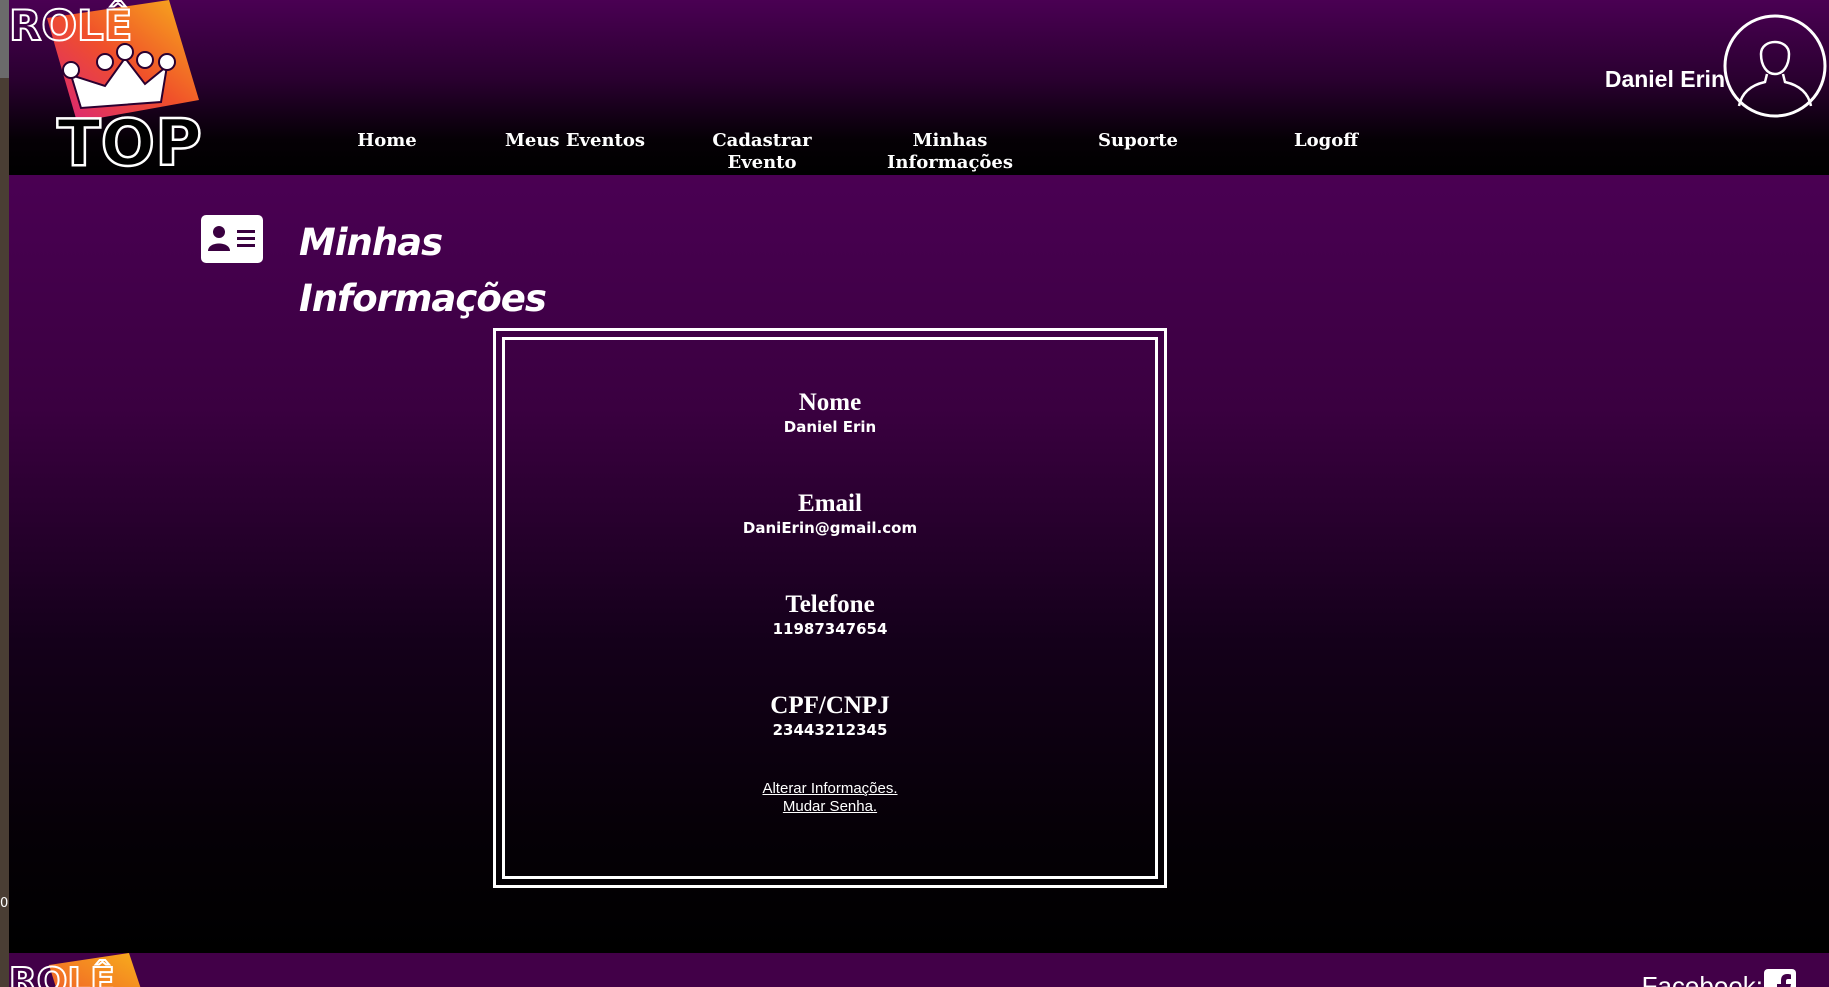  I want to click on id-card-icon, so click(232, 239).